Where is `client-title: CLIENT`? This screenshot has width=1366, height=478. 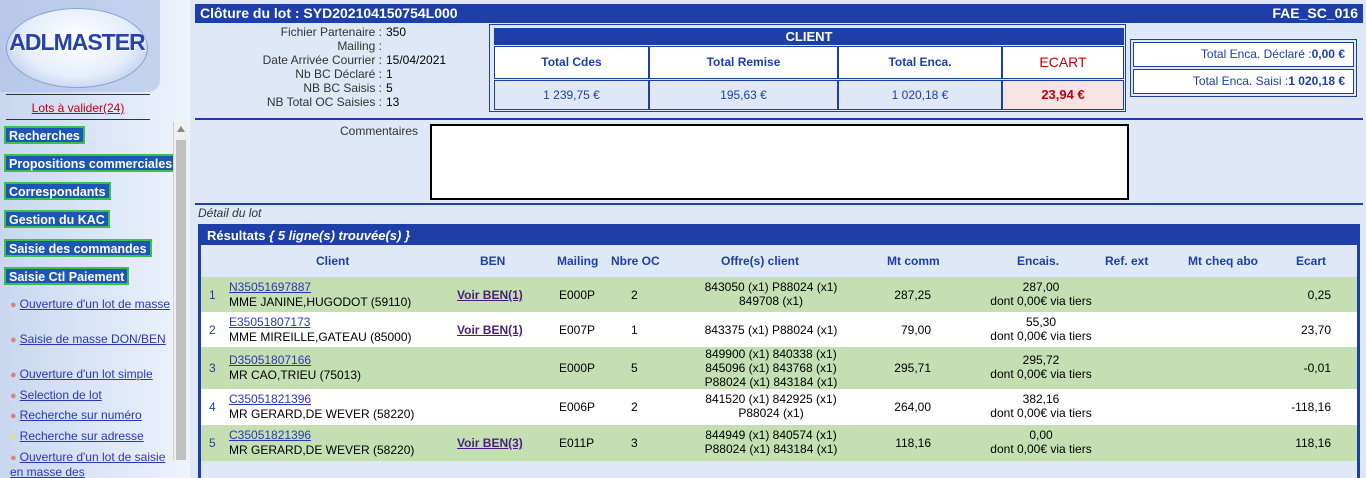 client-title: CLIENT is located at coordinates (809, 36).